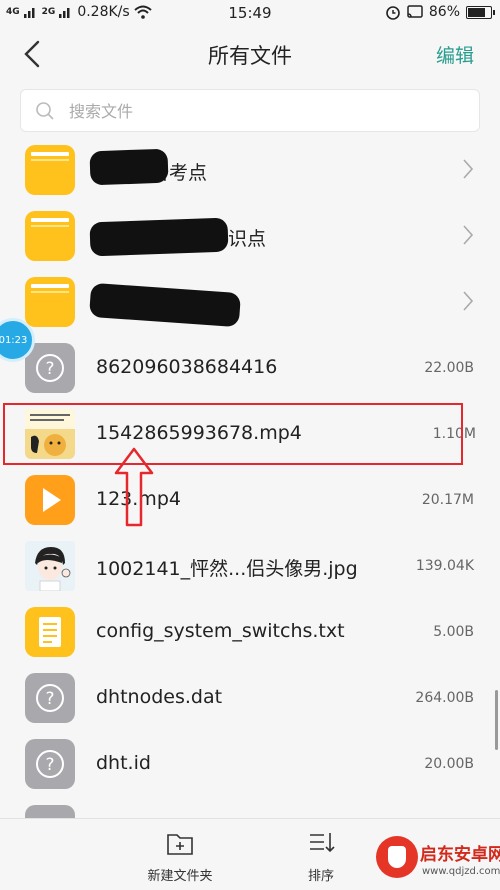  Describe the element at coordinates (159, 697) in the screenshot. I see `file-name: dhtnodes.dat` at that location.